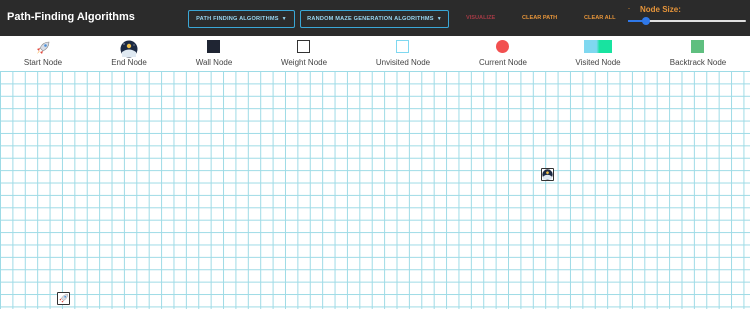 The image size is (750, 309). What do you see at coordinates (600, 18) in the screenshot?
I see `clear-all-button: CLEAR ALL` at bounding box center [600, 18].